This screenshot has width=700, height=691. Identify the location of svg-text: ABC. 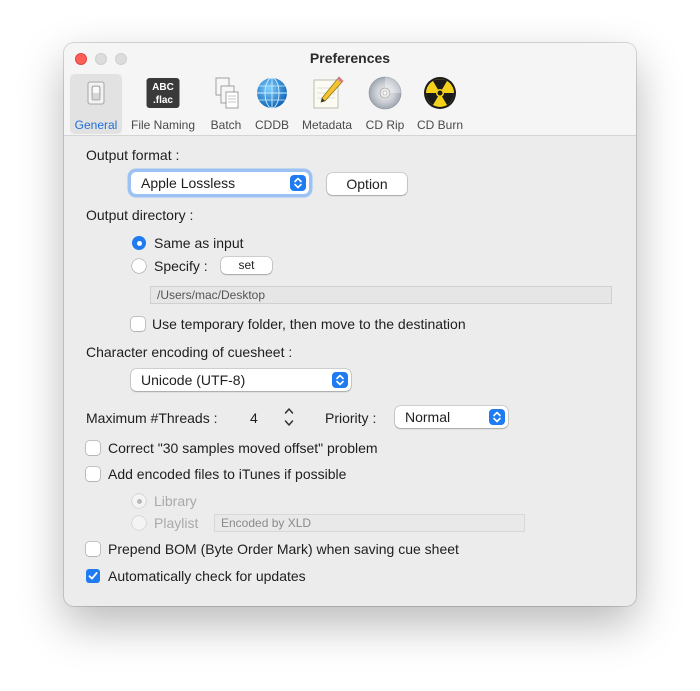
(163, 87).